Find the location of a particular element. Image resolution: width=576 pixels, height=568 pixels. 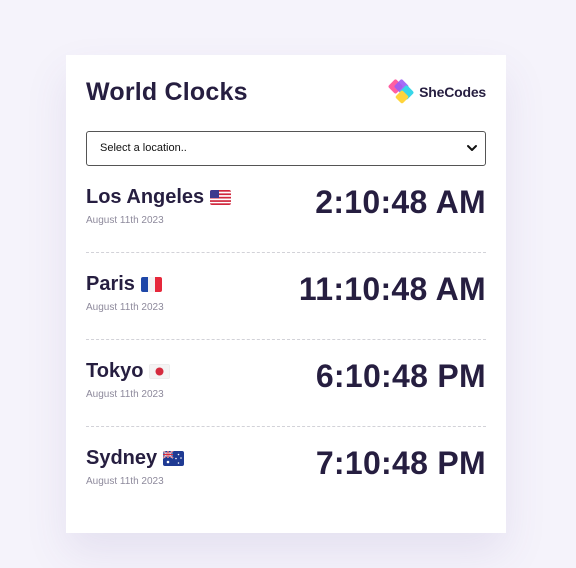

page-title: World Clocks is located at coordinates (167, 92).